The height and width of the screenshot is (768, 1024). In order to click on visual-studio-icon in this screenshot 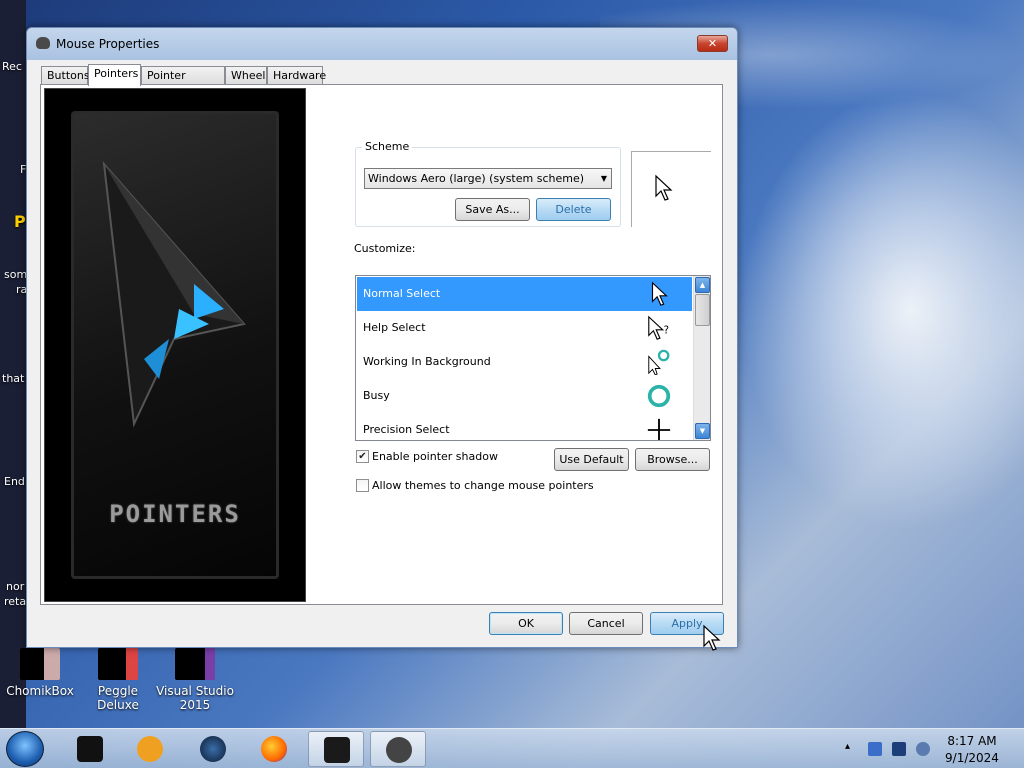, I will do `click(195, 664)`.